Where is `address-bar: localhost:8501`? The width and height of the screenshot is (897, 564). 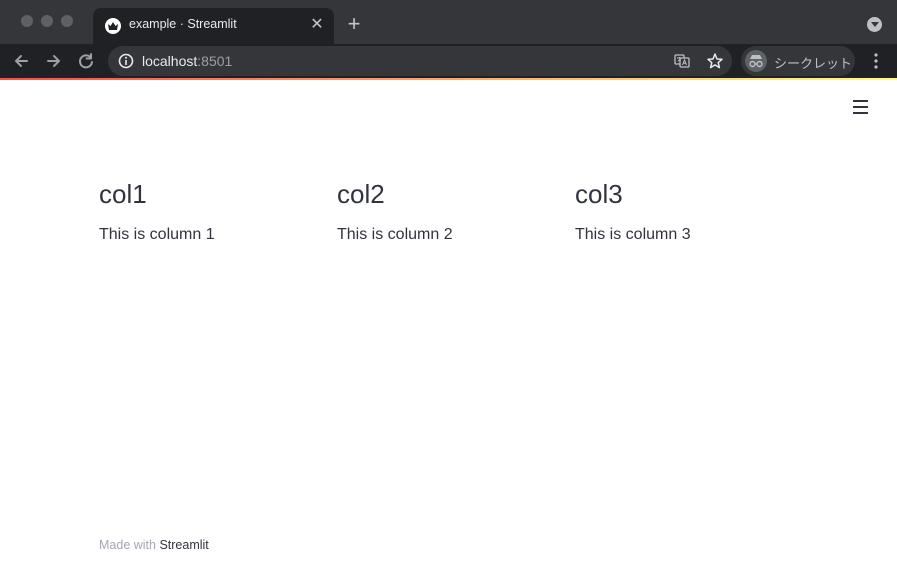
address-bar: localhost:8501 is located at coordinates (420, 61).